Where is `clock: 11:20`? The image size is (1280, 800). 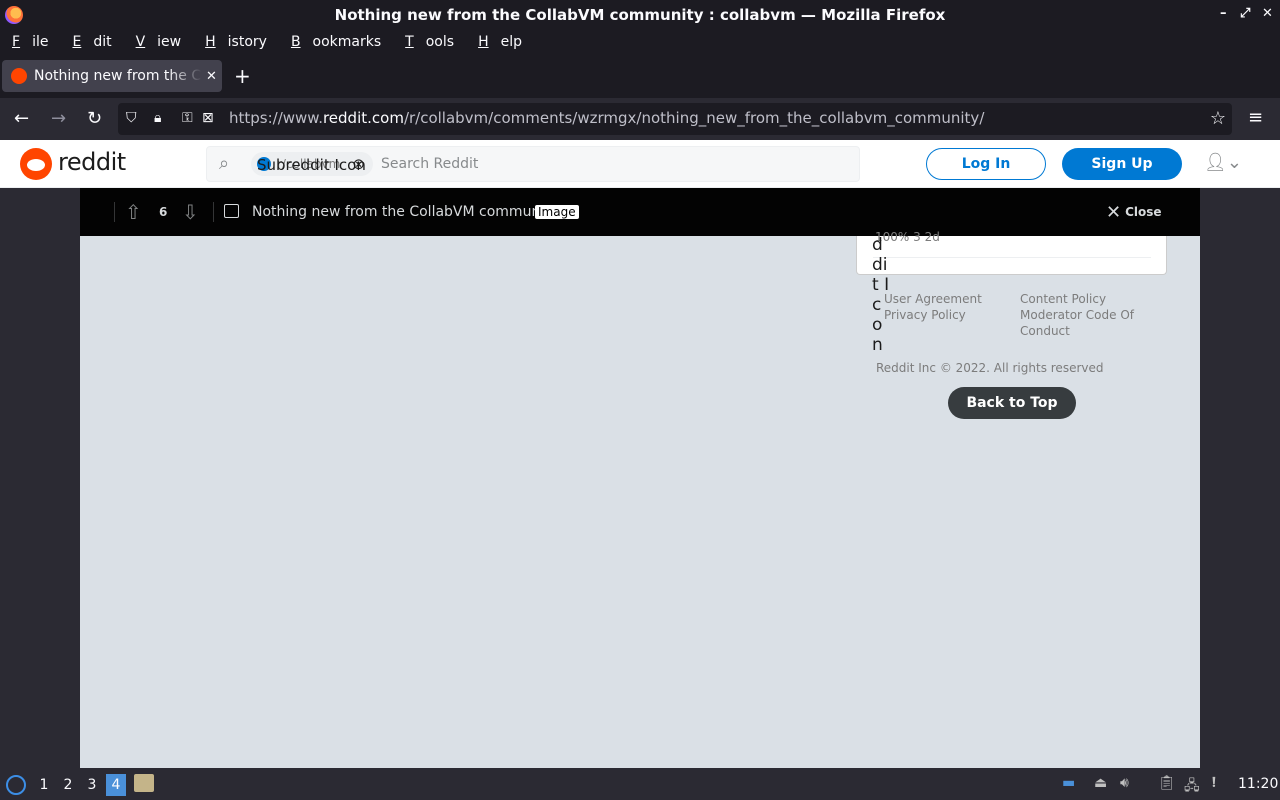 clock: 11:20 is located at coordinates (1258, 784).